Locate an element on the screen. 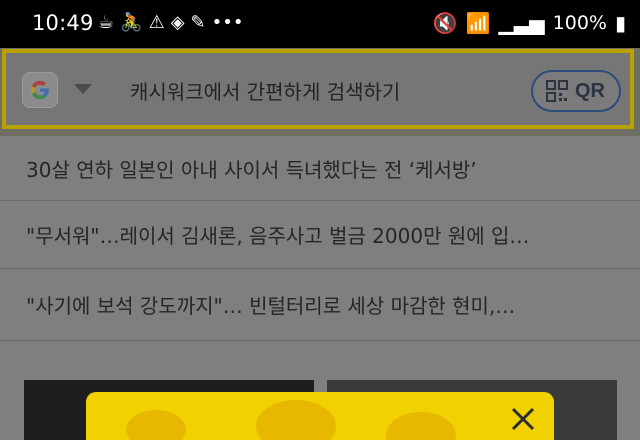  mute-icon: 🔇 is located at coordinates (445, 23).